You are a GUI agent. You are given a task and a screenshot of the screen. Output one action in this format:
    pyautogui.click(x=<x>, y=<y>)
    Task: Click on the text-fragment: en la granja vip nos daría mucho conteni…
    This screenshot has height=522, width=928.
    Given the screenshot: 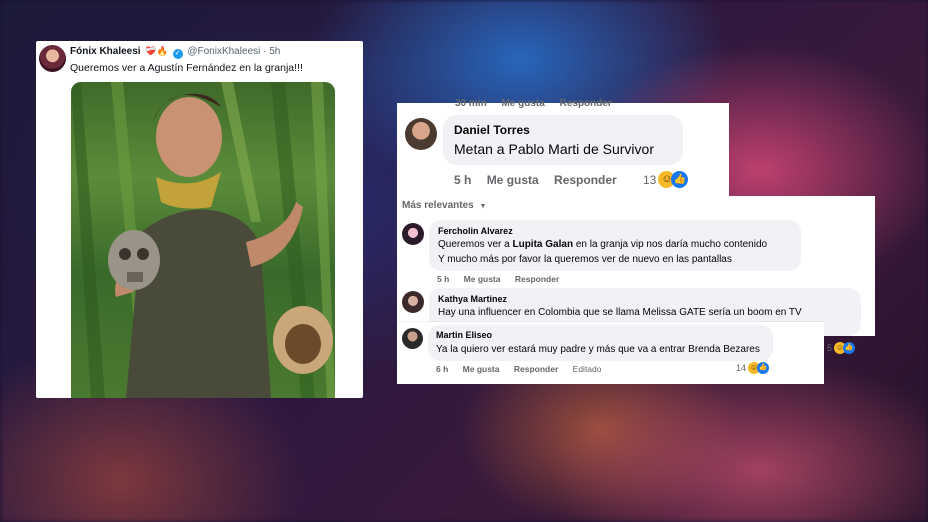 What is the action you would take?
    pyautogui.click(x=670, y=244)
    